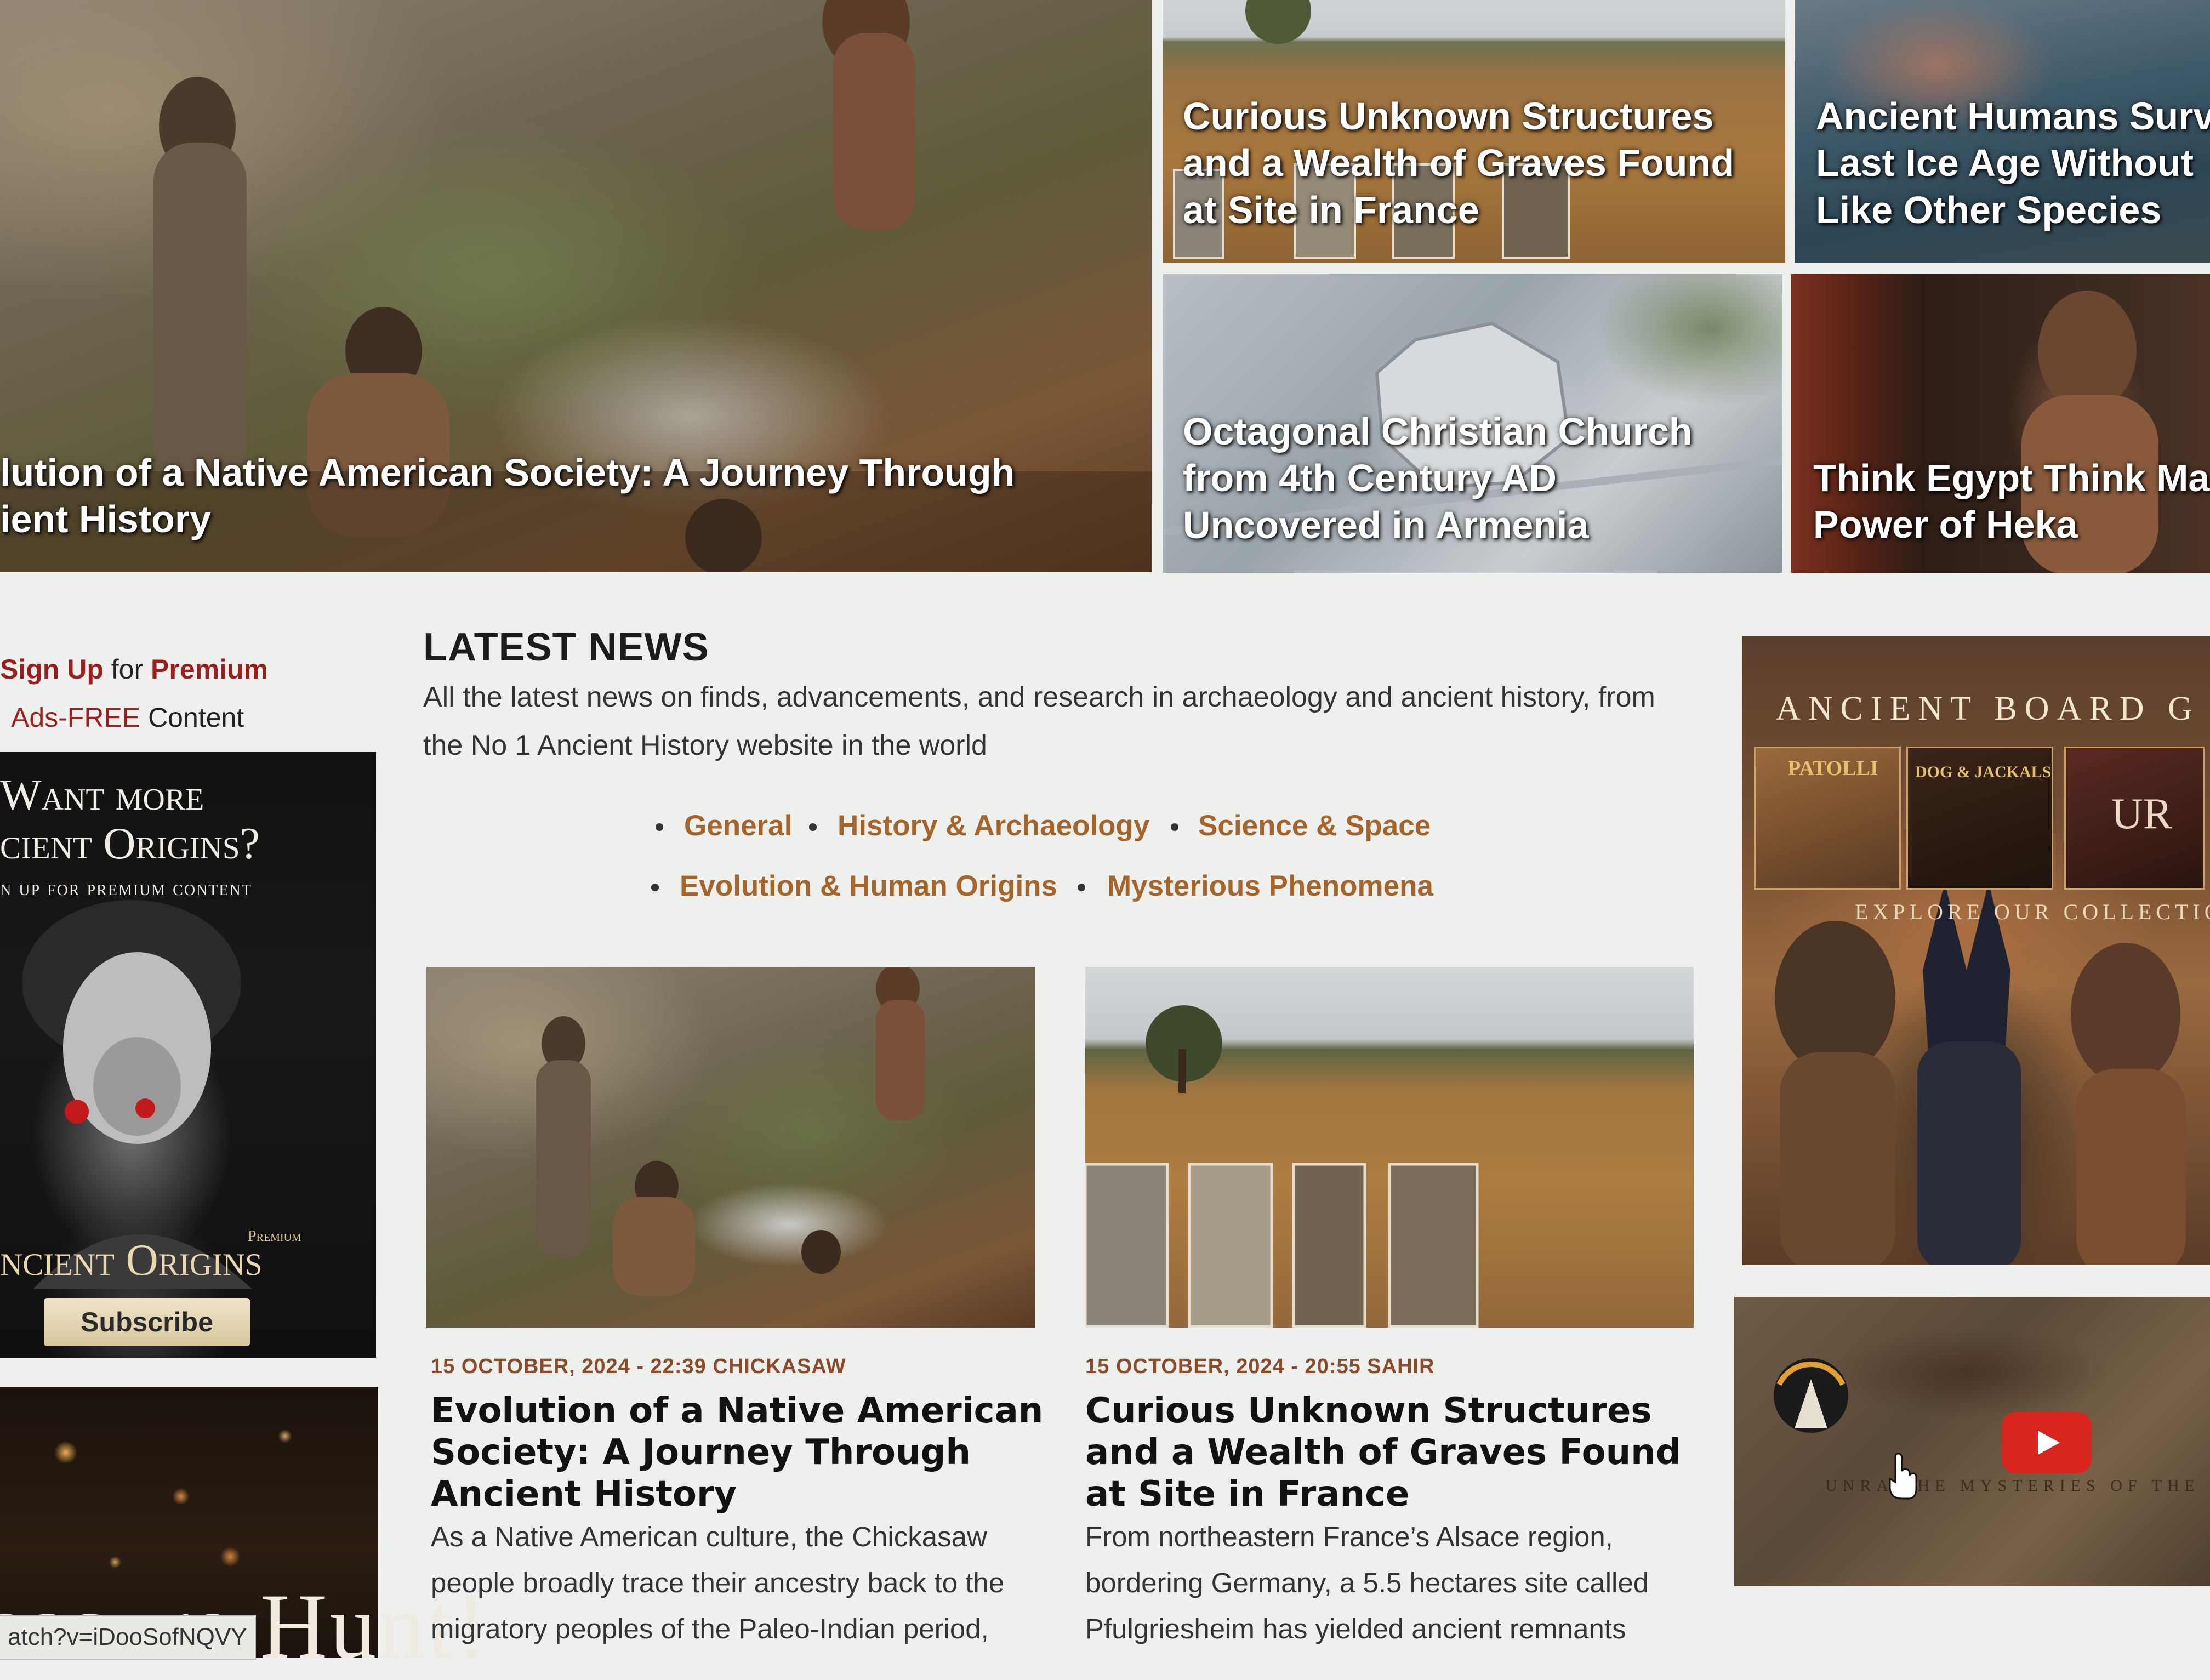  Describe the element at coordinates (994, 825) in the screenshot. I see `category-history-archaeology: History & Archaeology` at that location.